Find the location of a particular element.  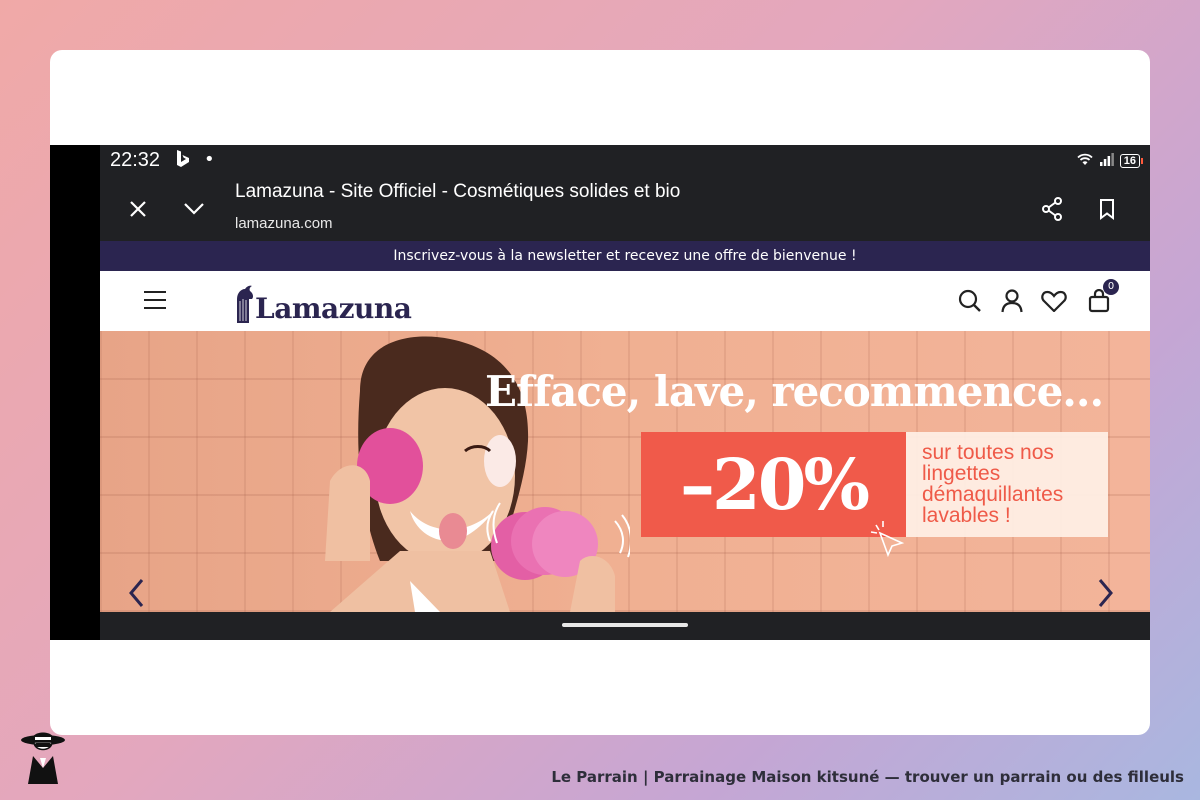

llama-logo-icon is located at coordinates (245, 304).